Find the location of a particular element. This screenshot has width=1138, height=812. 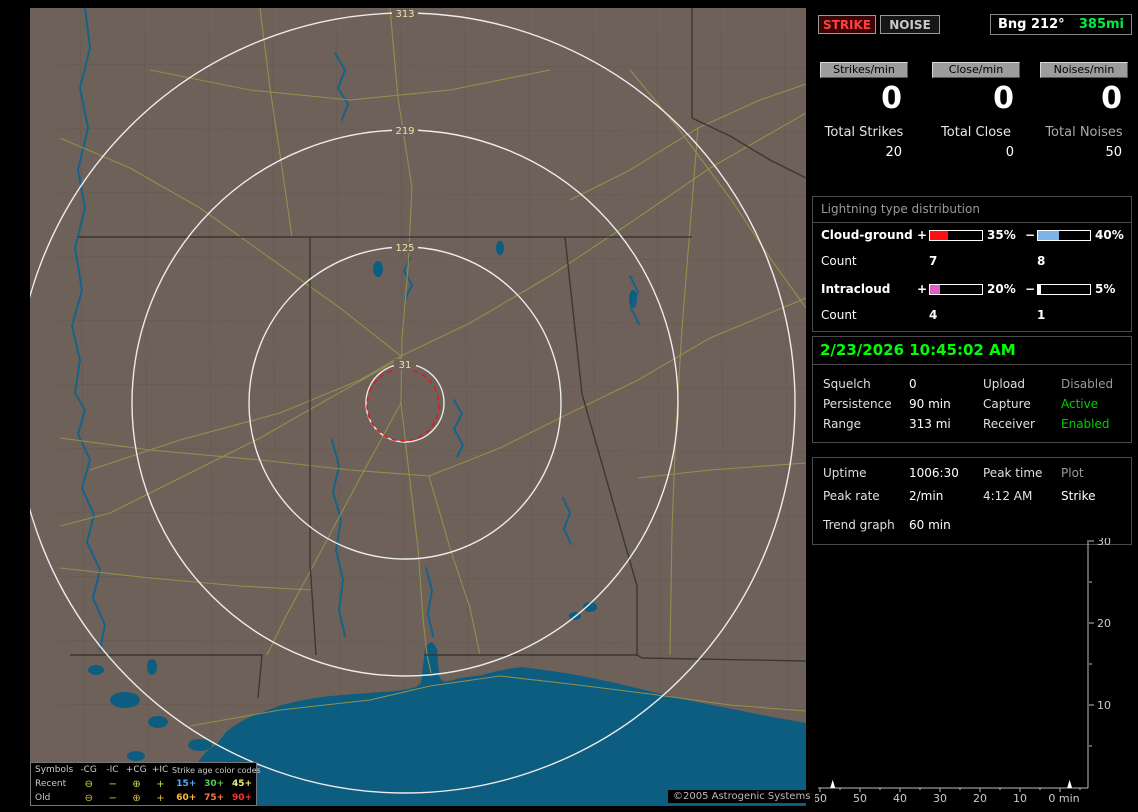

total-close-label: Total Close is located at coordinates (976, 132).